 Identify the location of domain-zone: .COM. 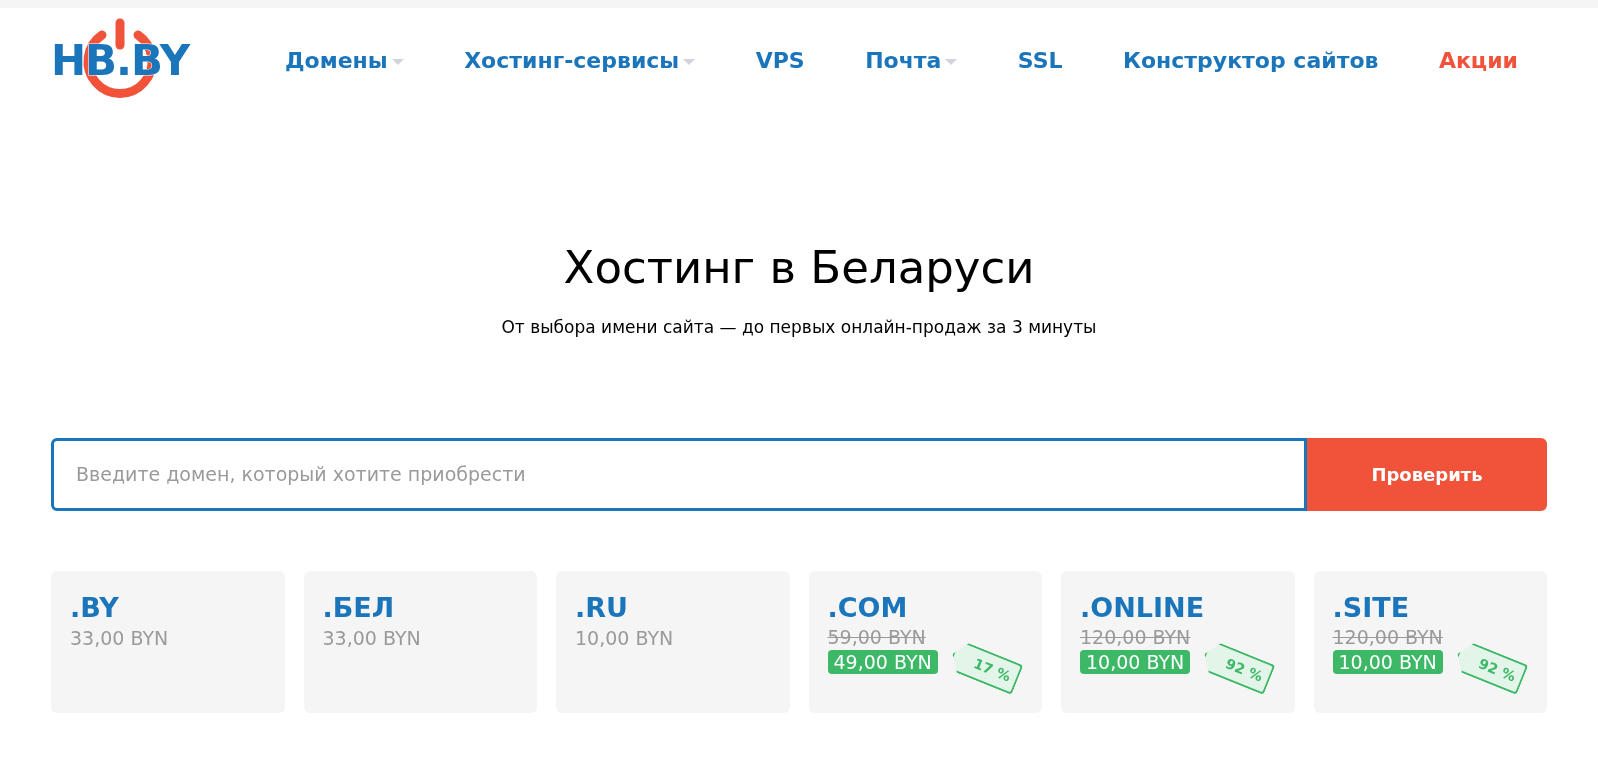
(867, 607).